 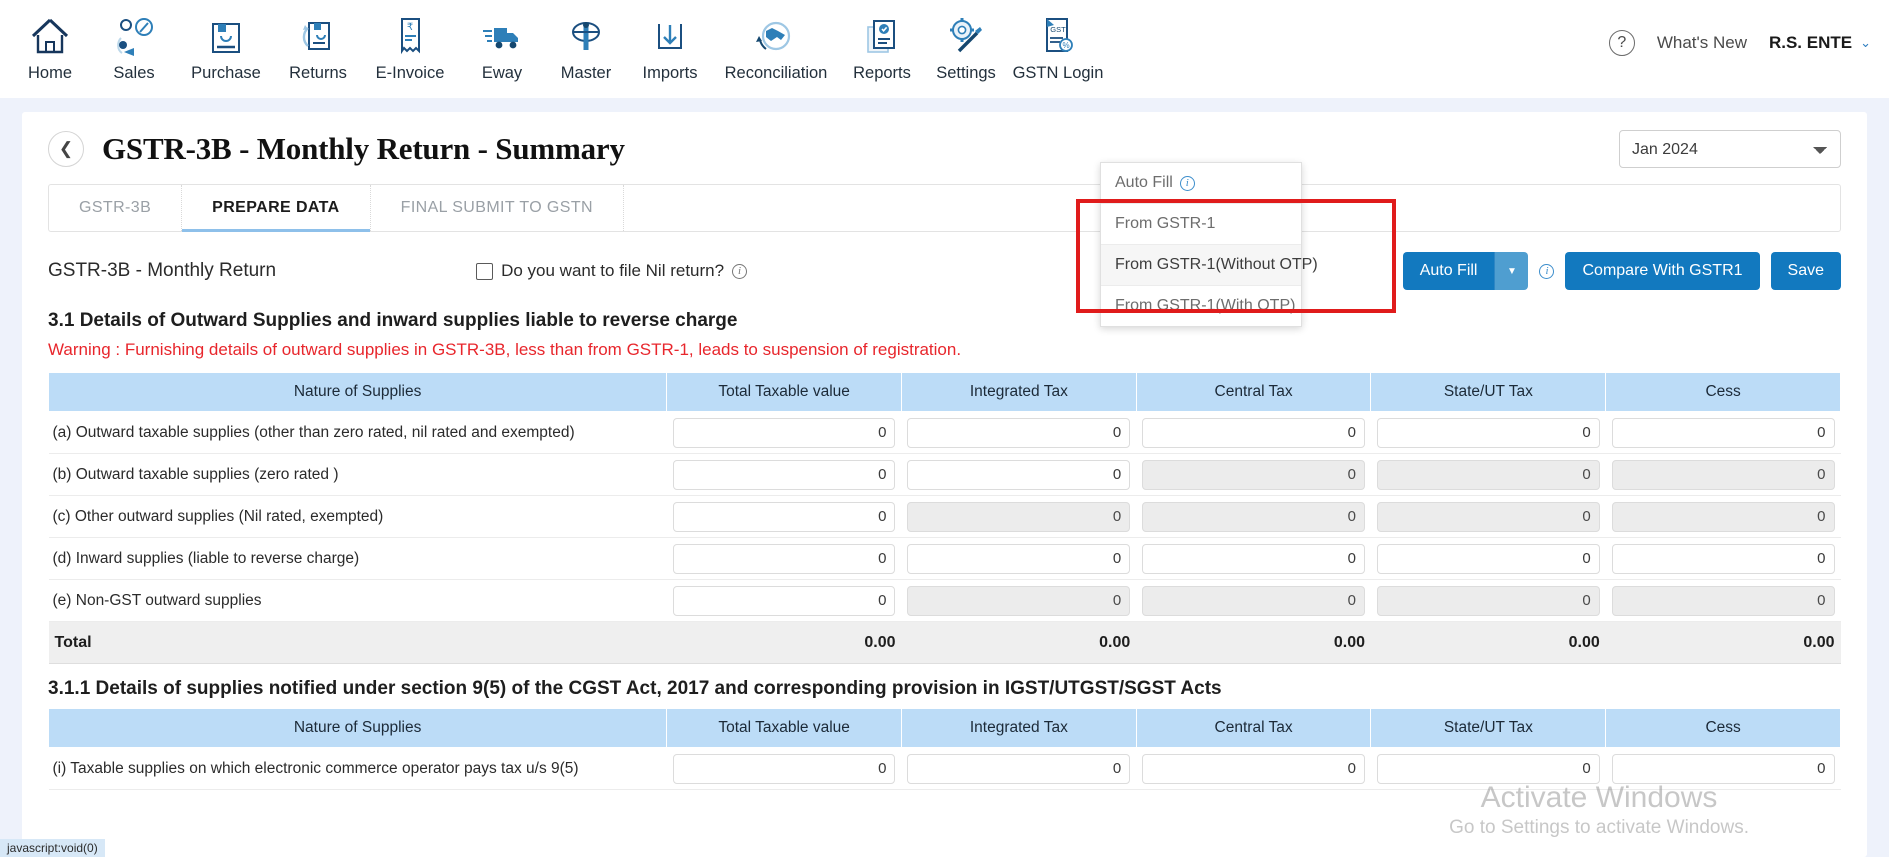 I want to click on nav-item-returns: Returns, so click(x=318, y=41).